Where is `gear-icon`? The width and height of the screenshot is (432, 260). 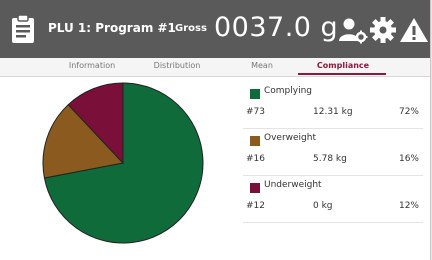
gear-icon is located at coordinates (383, 30).